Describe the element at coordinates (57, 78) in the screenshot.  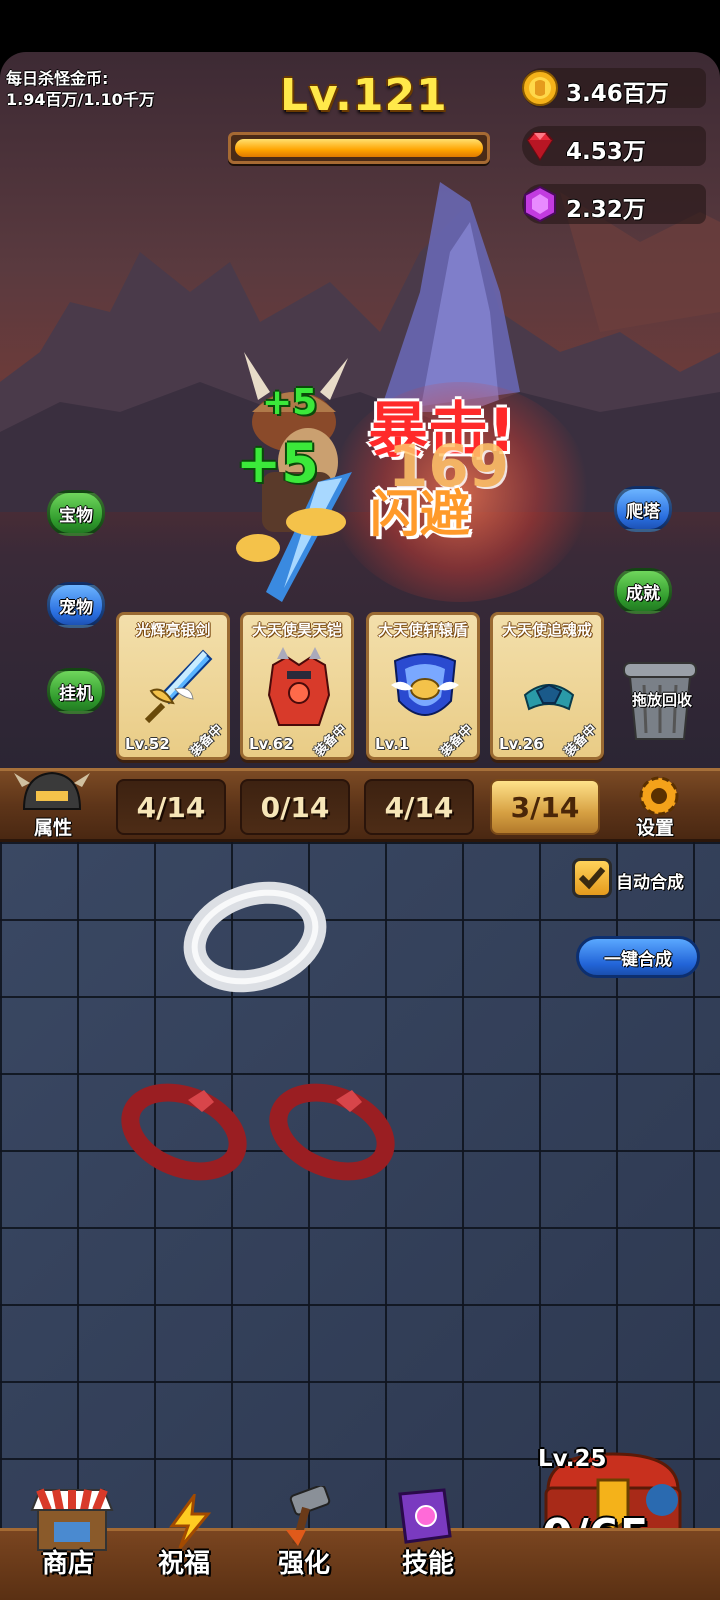
I see `daily-gold-label: 每日杀怪金币:` at that location.